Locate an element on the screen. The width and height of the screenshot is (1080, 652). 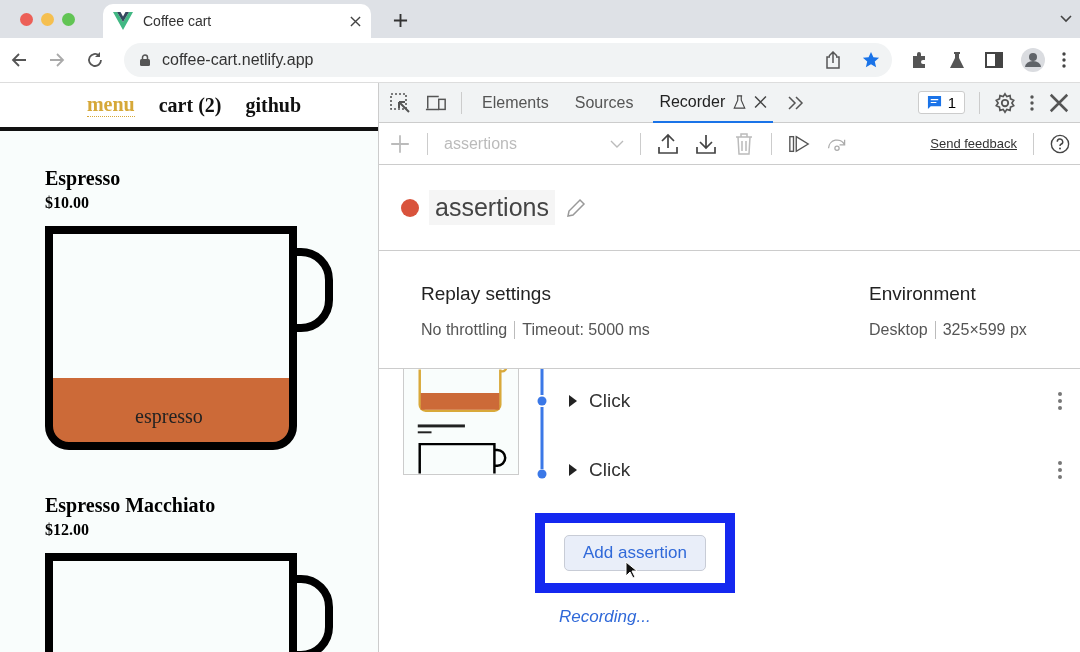
cup-label: espresso is located at coordinates (169, 416).